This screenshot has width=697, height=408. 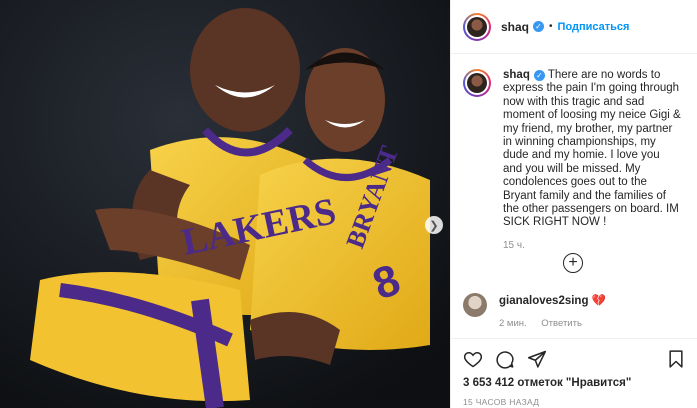 I want to click on share-icon, so click(x=537, y=359).